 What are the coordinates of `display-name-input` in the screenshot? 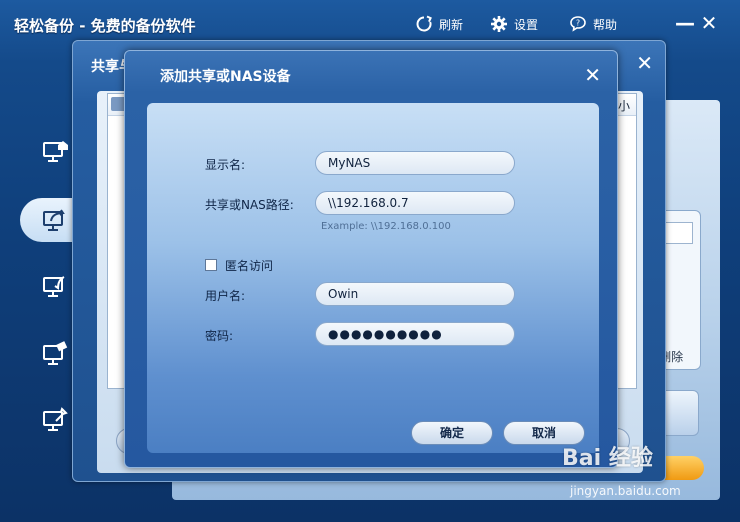 It's located at (415, 163).